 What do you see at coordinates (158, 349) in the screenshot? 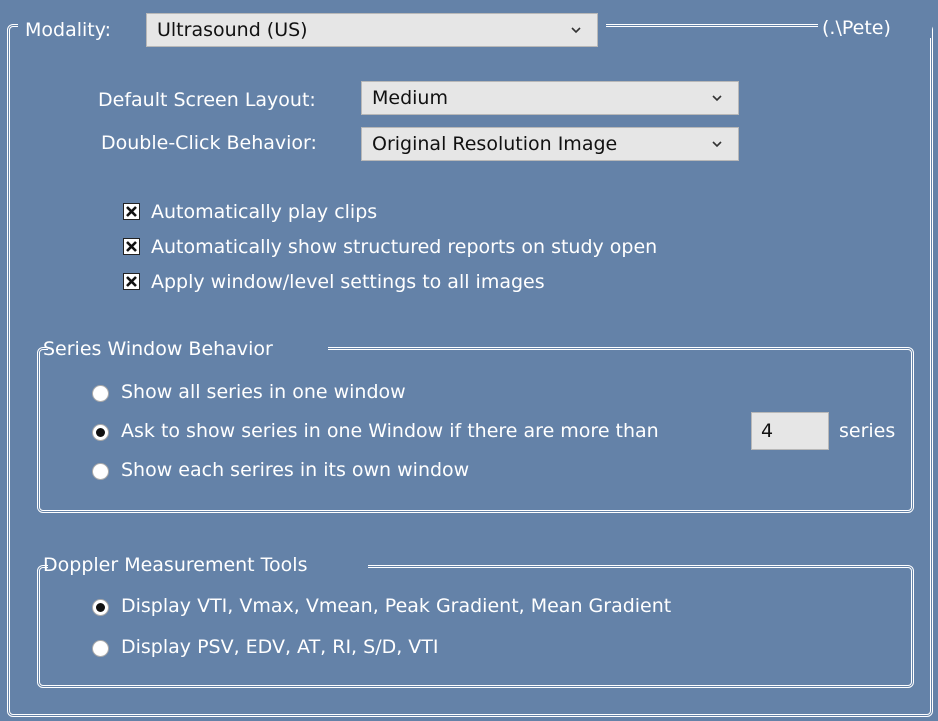
I see `series-window-title: Series Window Behavior` at bounding box center [158, 349].